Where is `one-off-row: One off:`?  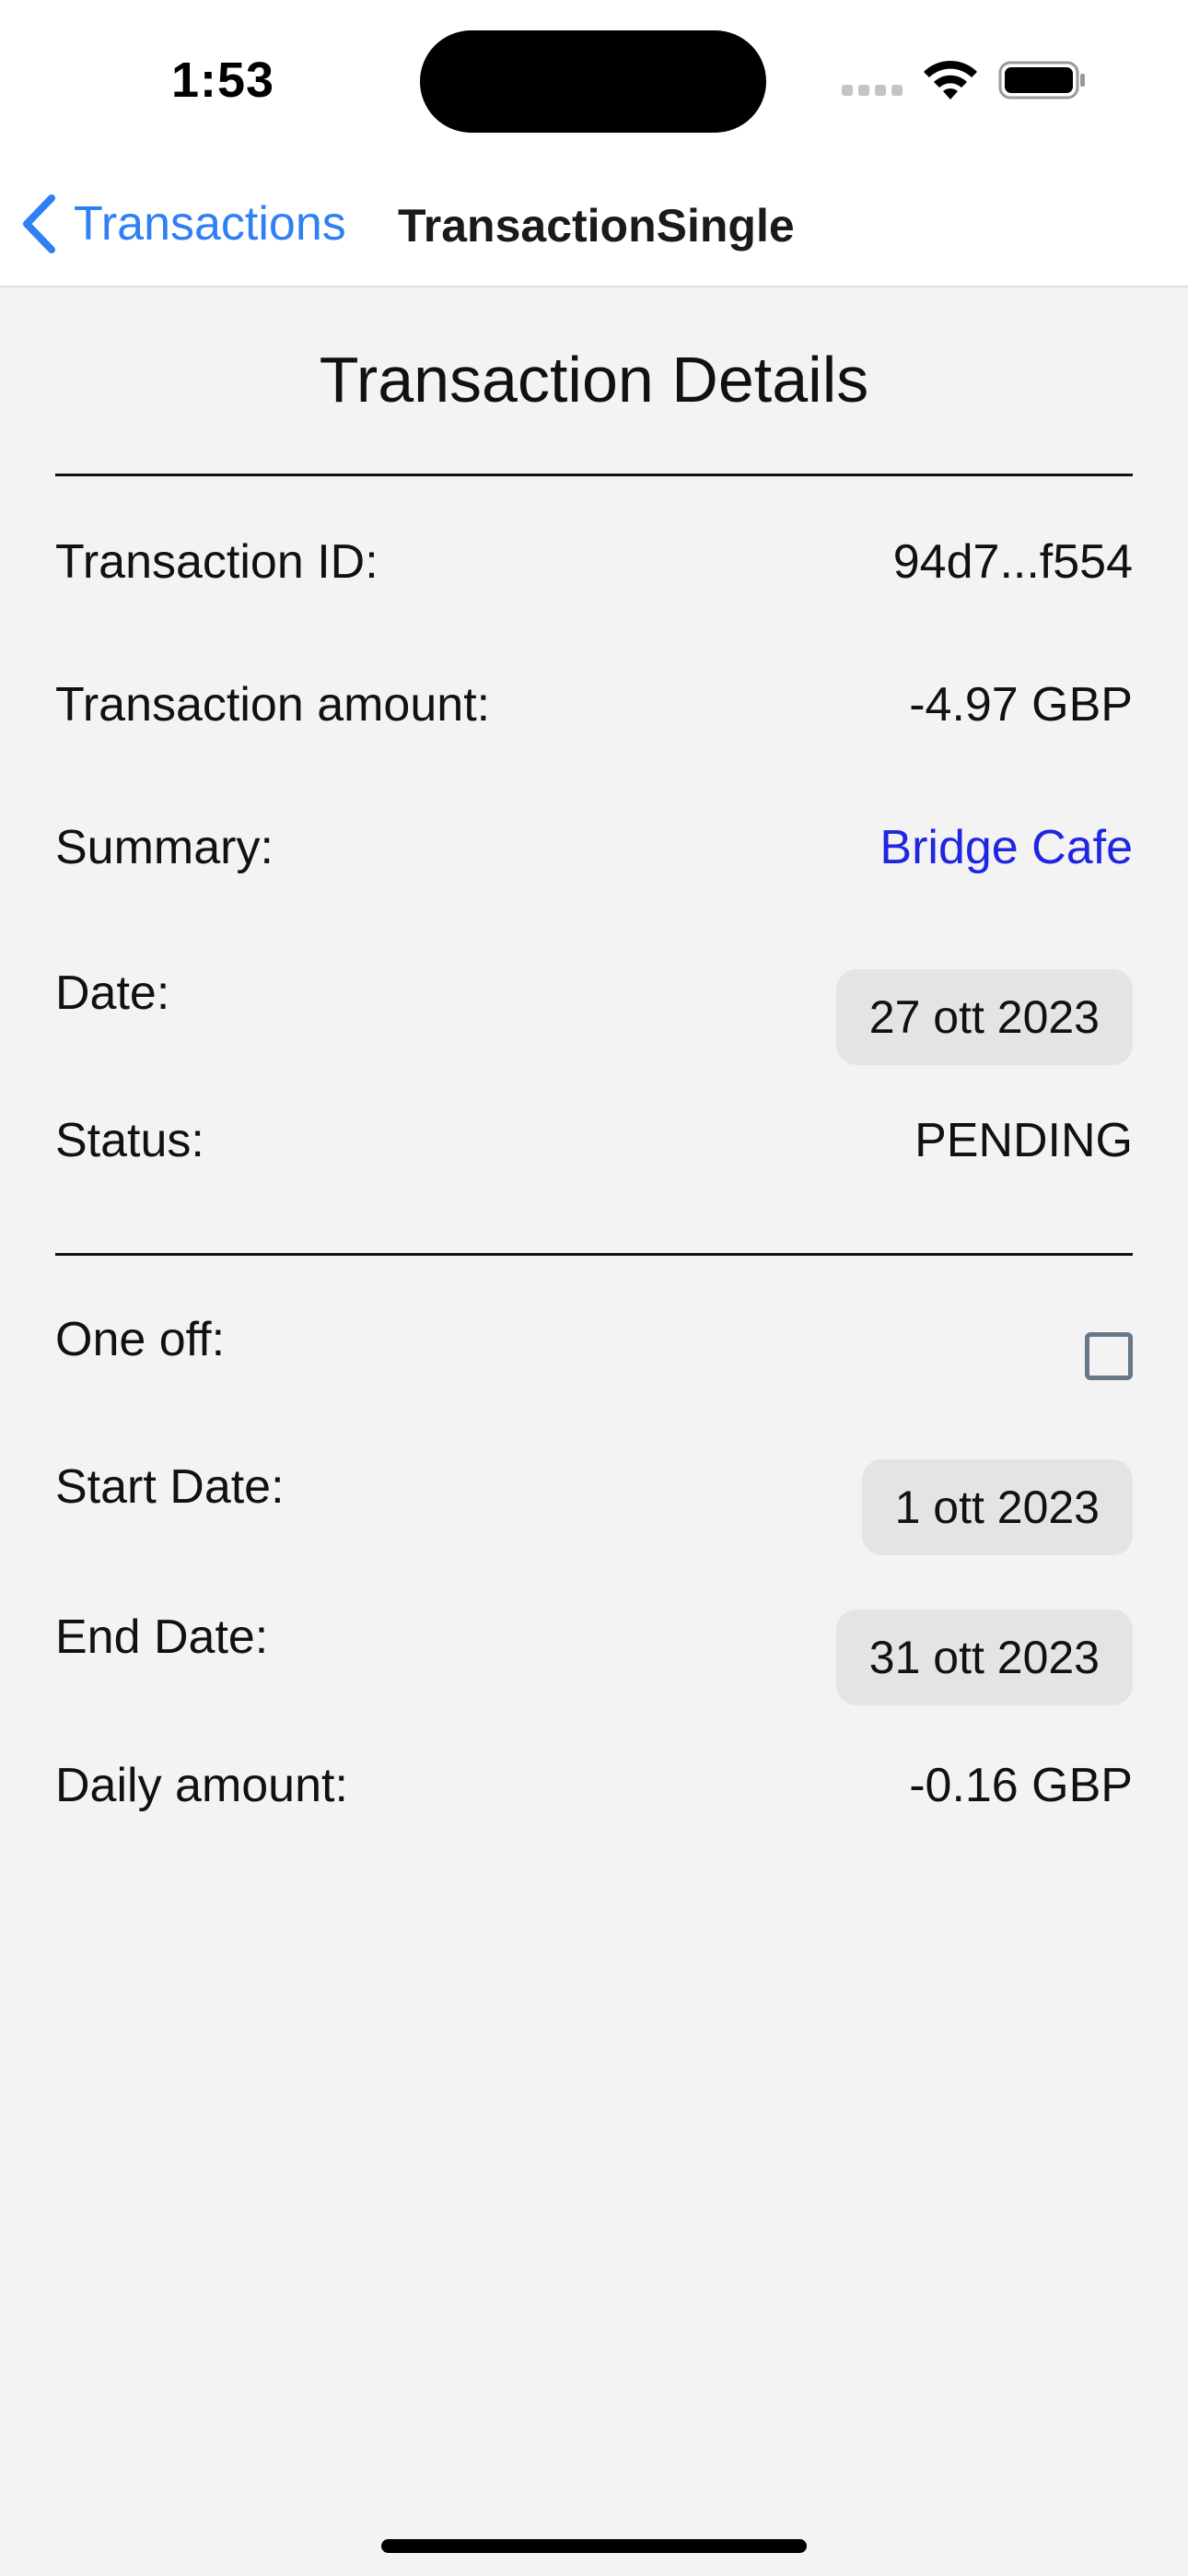 one-off-row: One off: is located at coordinates (594, 1362).